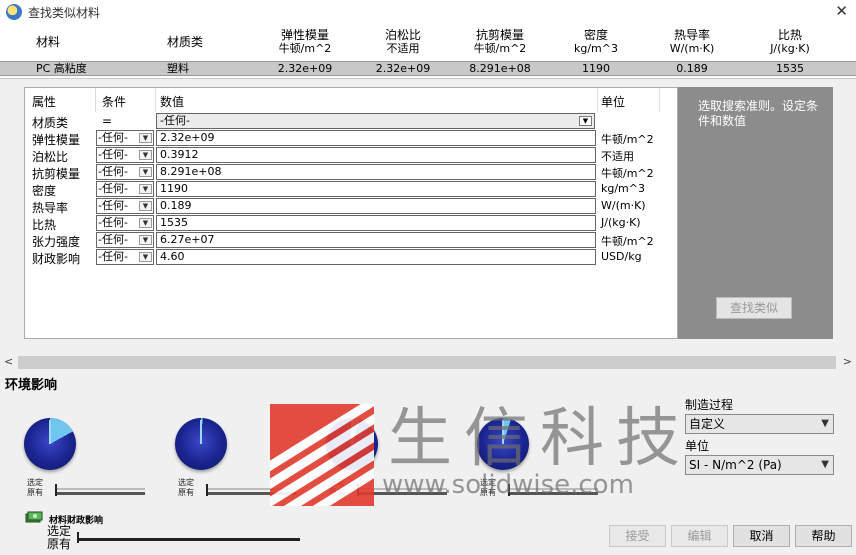  Describe the element at coordinates (376, 223) in the screenshot. I see `value-input: 1535` at that location.